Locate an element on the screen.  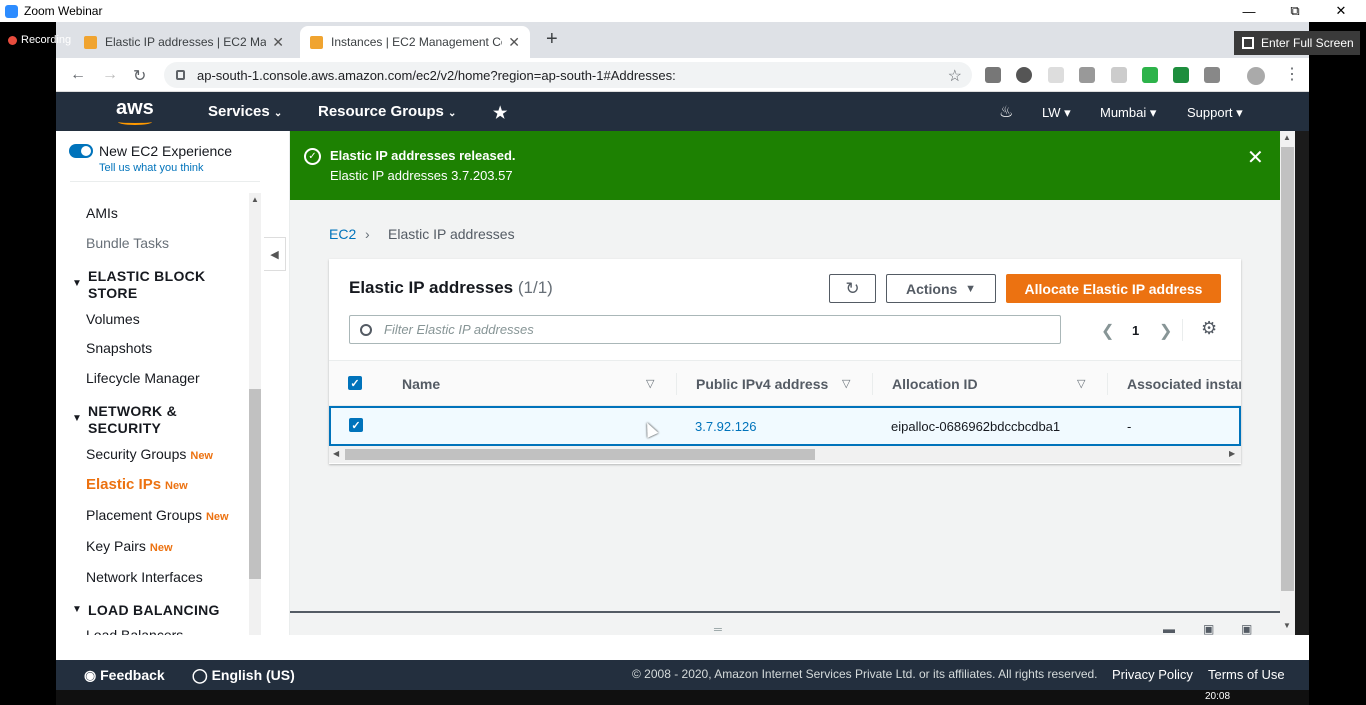
actions-button: Actions ▼ is located at coordinates (941, 288).